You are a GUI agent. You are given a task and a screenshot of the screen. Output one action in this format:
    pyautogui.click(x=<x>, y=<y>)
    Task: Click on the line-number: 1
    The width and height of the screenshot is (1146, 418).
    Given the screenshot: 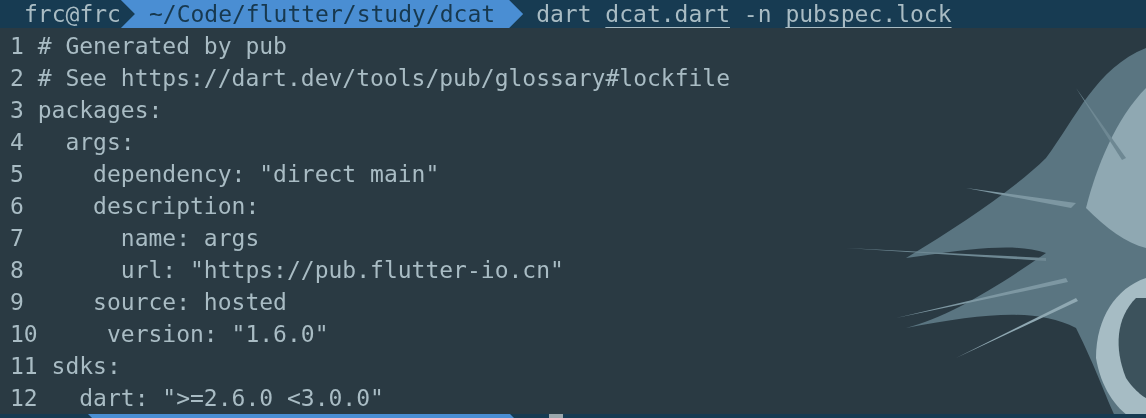 What is the action you would take?
    pyautogui.click(x=17, y=46)
    